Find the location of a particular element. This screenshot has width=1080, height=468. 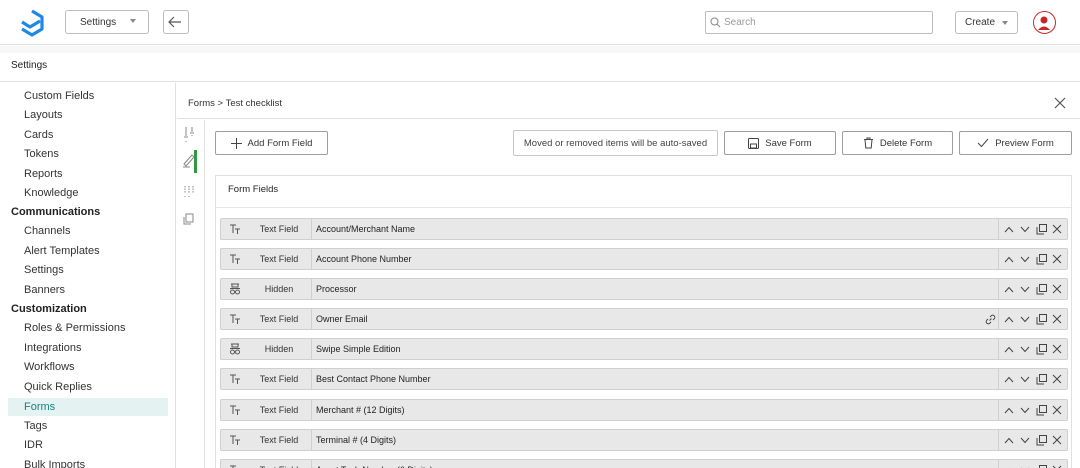

sidebar-item-bulk-imports: Bulk Imports is located at coordinates (88, 462).